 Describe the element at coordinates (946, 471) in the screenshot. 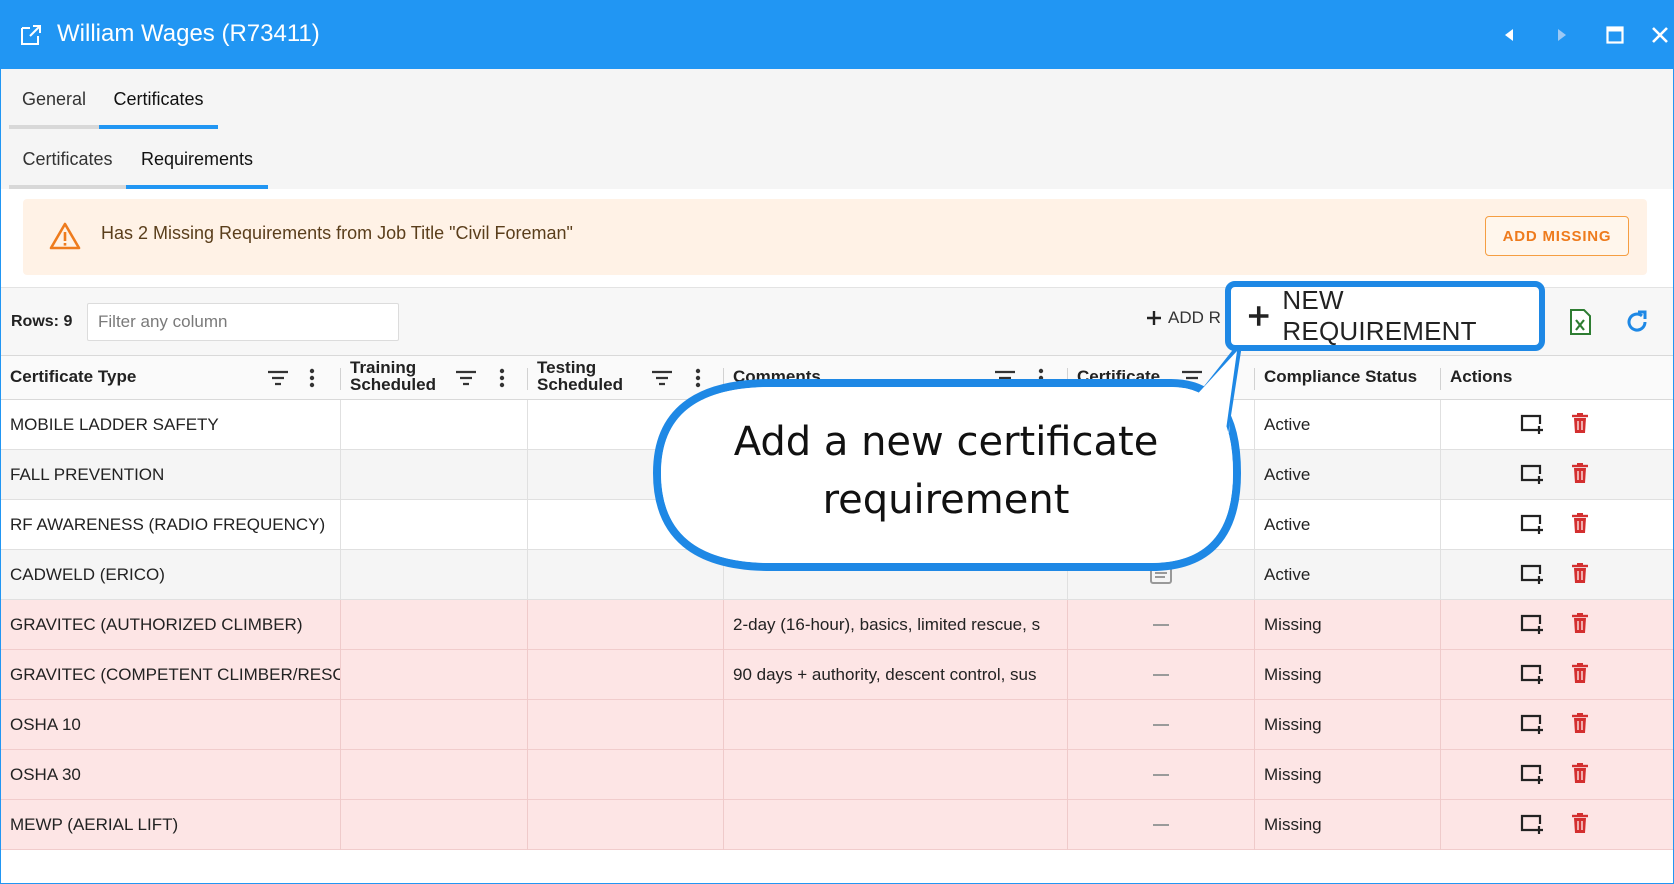

I see `callout-text: Add a new certificate requirement` at that location.